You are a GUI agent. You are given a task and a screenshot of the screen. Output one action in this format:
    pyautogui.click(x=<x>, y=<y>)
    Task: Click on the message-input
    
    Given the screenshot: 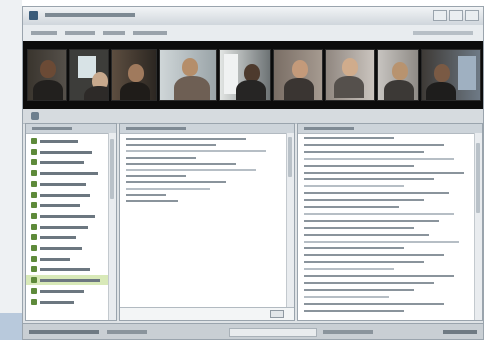 What is the action you would take?
    pyautogui.click(x=207, y=313)
    